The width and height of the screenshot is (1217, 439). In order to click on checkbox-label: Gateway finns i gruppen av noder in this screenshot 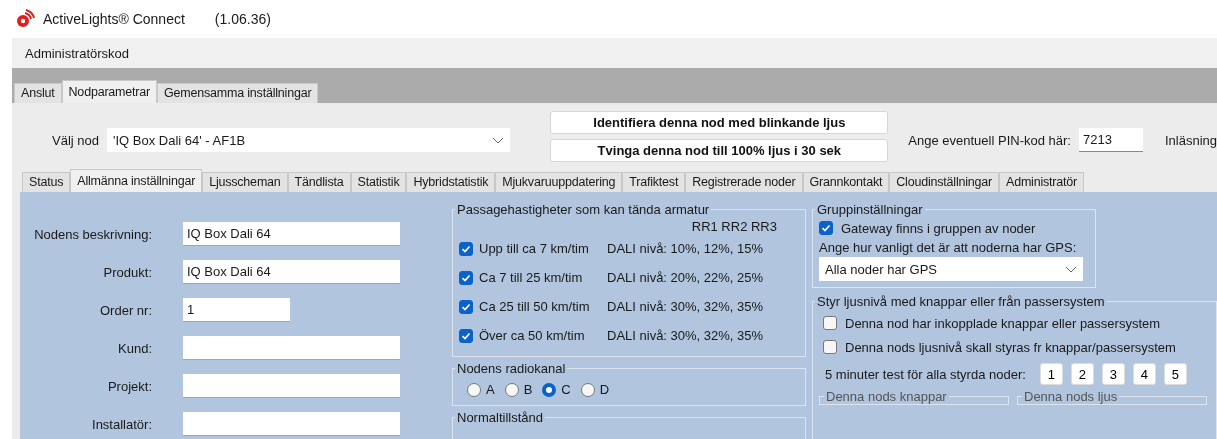, I will do `click(938, 228)`.